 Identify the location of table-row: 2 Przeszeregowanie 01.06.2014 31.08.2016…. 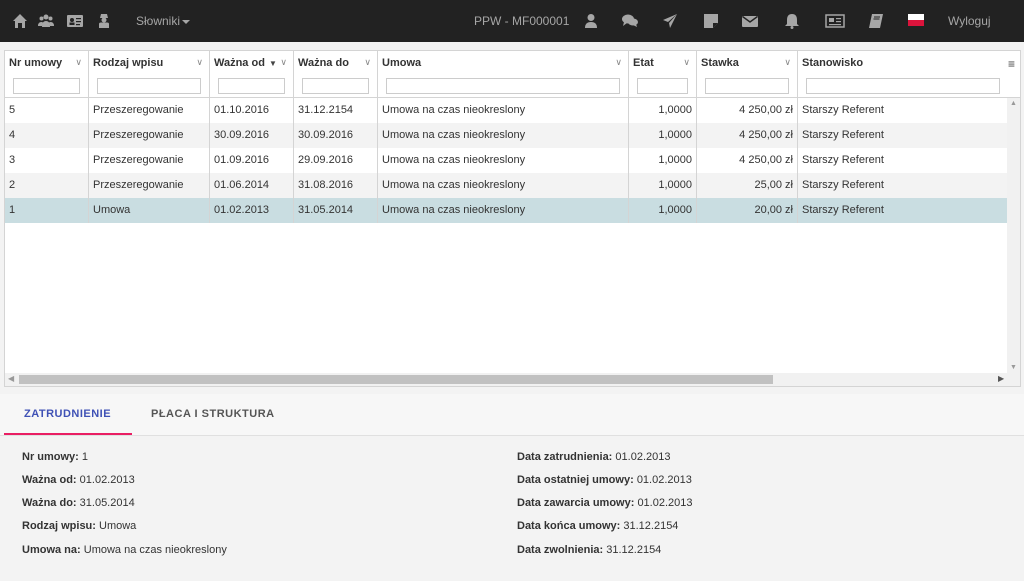
(506, 185).